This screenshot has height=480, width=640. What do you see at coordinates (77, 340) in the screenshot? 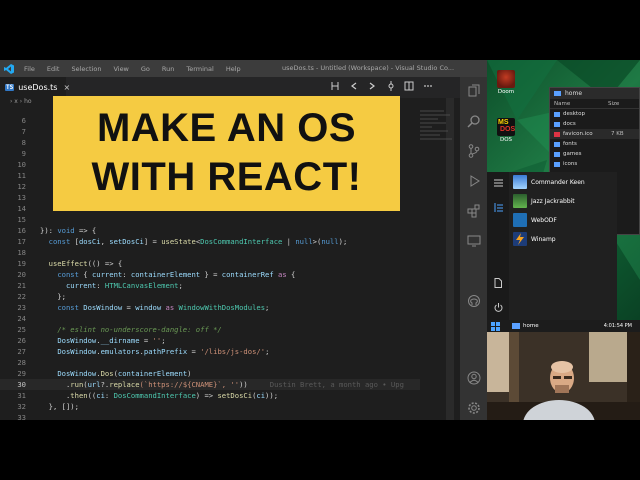
I see `code-token: DosWindow` at bounding box center [77, 340].